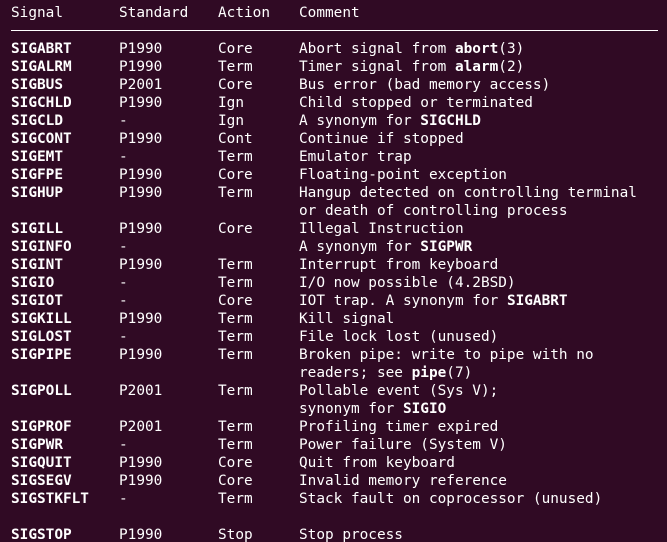 The width and height of the screenshot is (667, 542). What do you see at coordinates (398, 427) in the screenshot?
I see `signal-comment: Profiling timer expired` at bounding box center [398, 427].